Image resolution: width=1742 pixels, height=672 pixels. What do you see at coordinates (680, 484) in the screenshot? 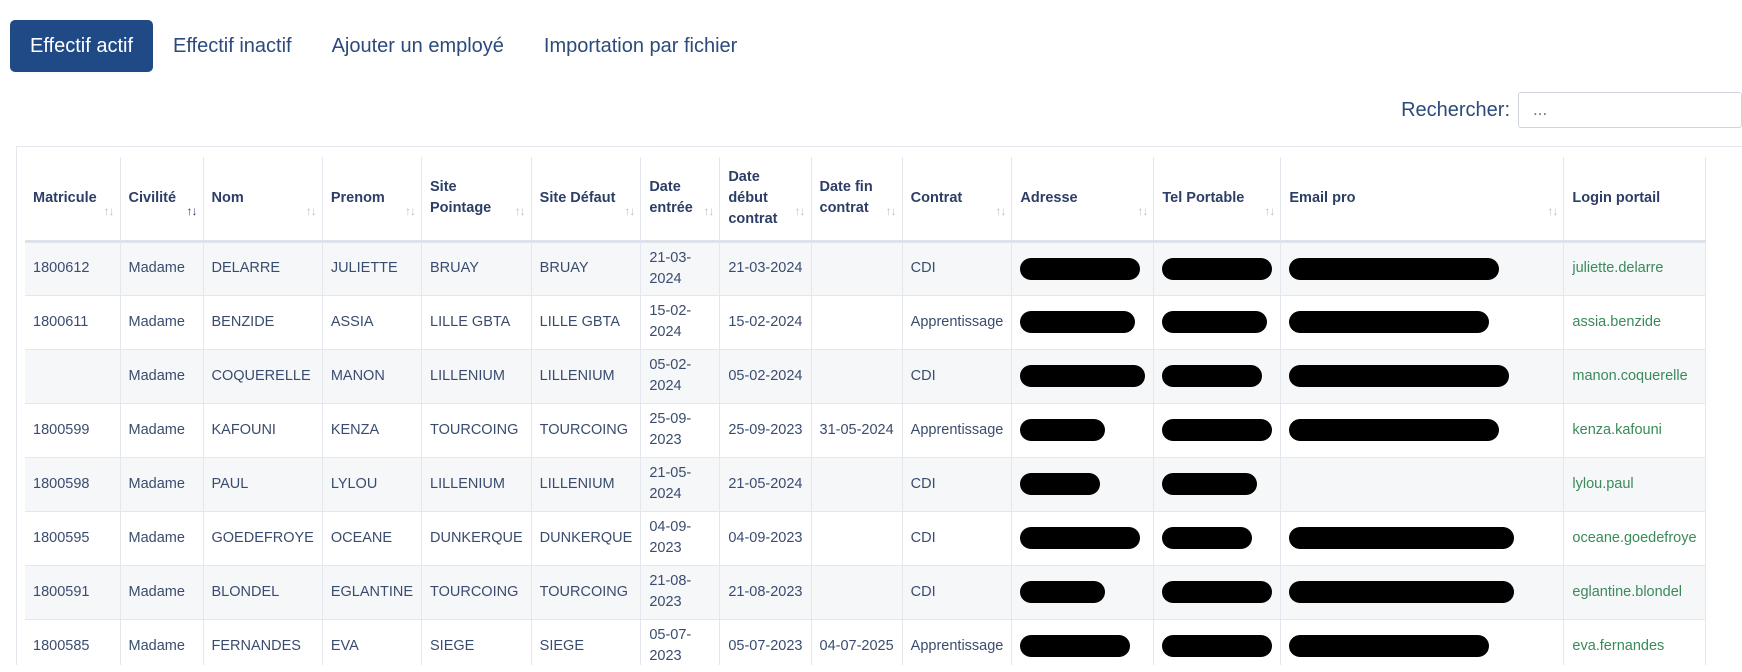
I see `cell-date-entree: 21-05-2024` at bounding box center [680, 484].